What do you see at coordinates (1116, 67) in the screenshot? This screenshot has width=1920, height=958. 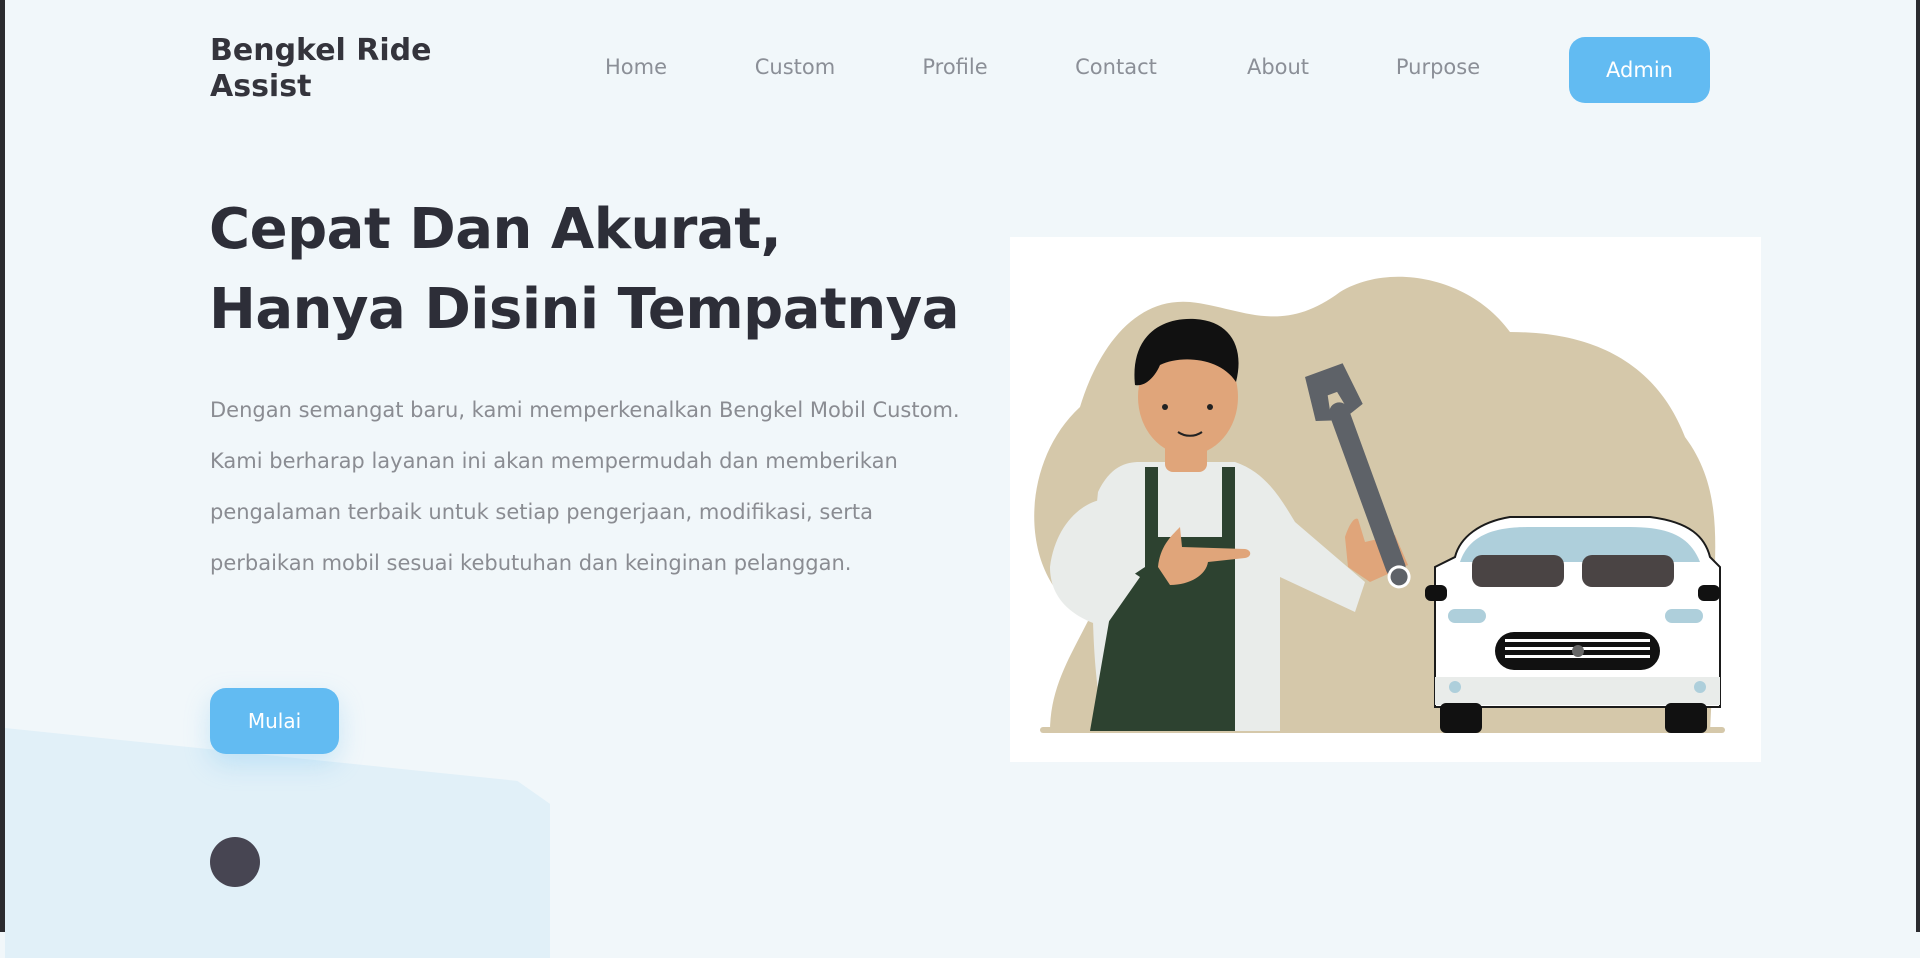 I see `nav-link-contact: Contact` at bounding box center [1116, 67].